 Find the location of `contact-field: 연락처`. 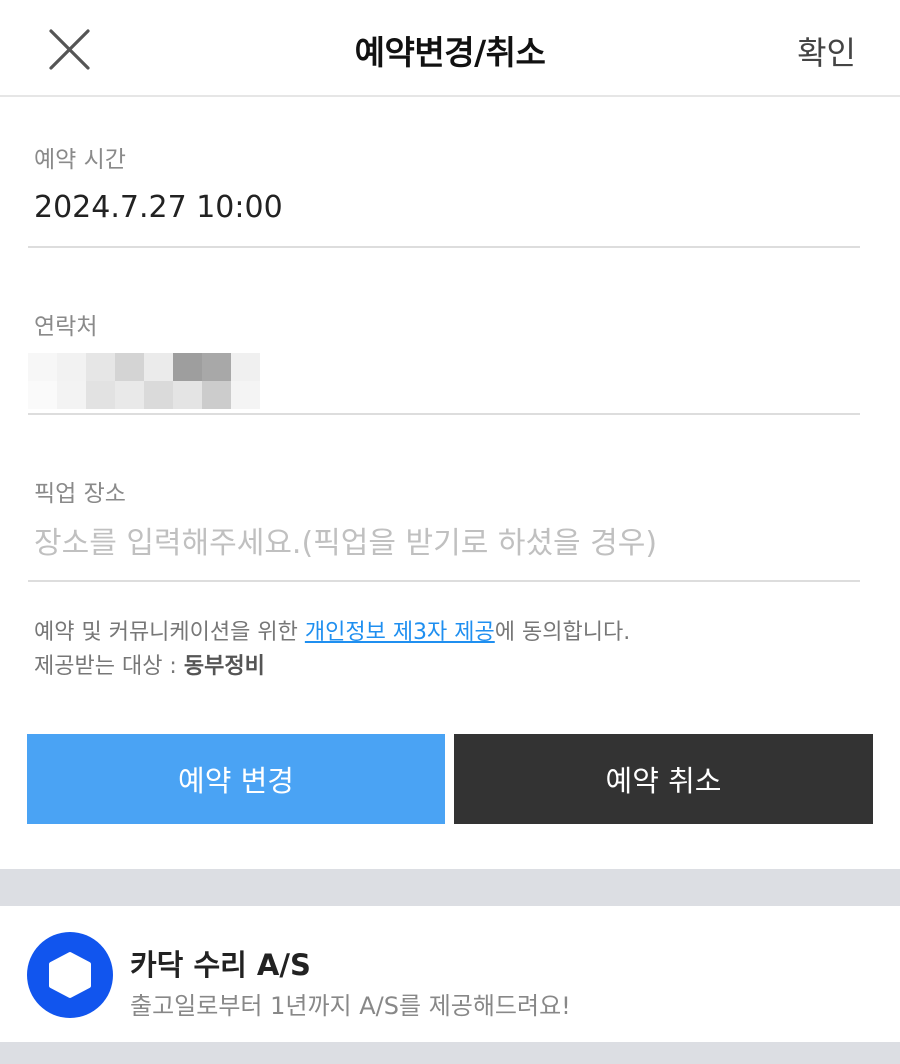

contact-field: 연락처 is located at coordinates (444, 356).